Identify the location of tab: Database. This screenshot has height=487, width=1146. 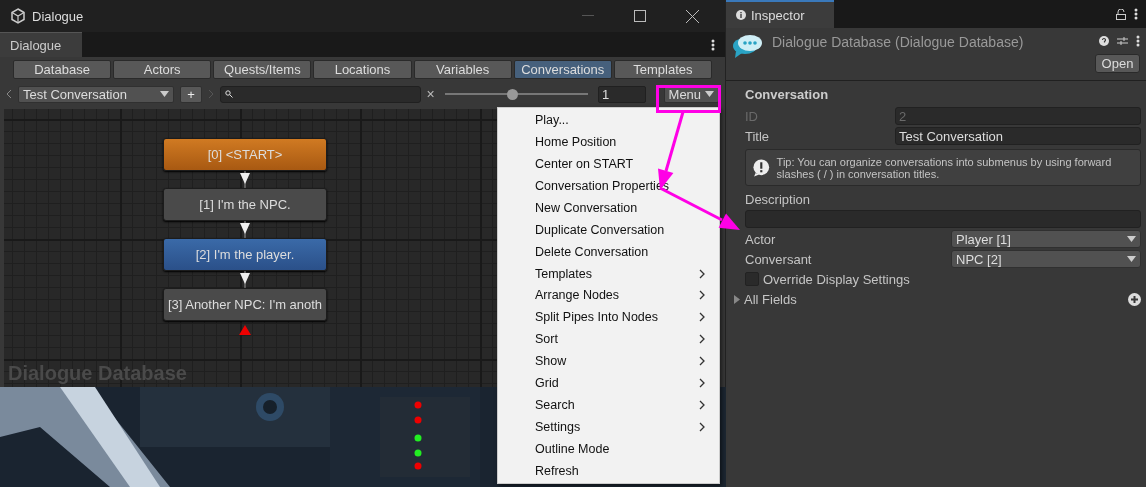
(62, 69).